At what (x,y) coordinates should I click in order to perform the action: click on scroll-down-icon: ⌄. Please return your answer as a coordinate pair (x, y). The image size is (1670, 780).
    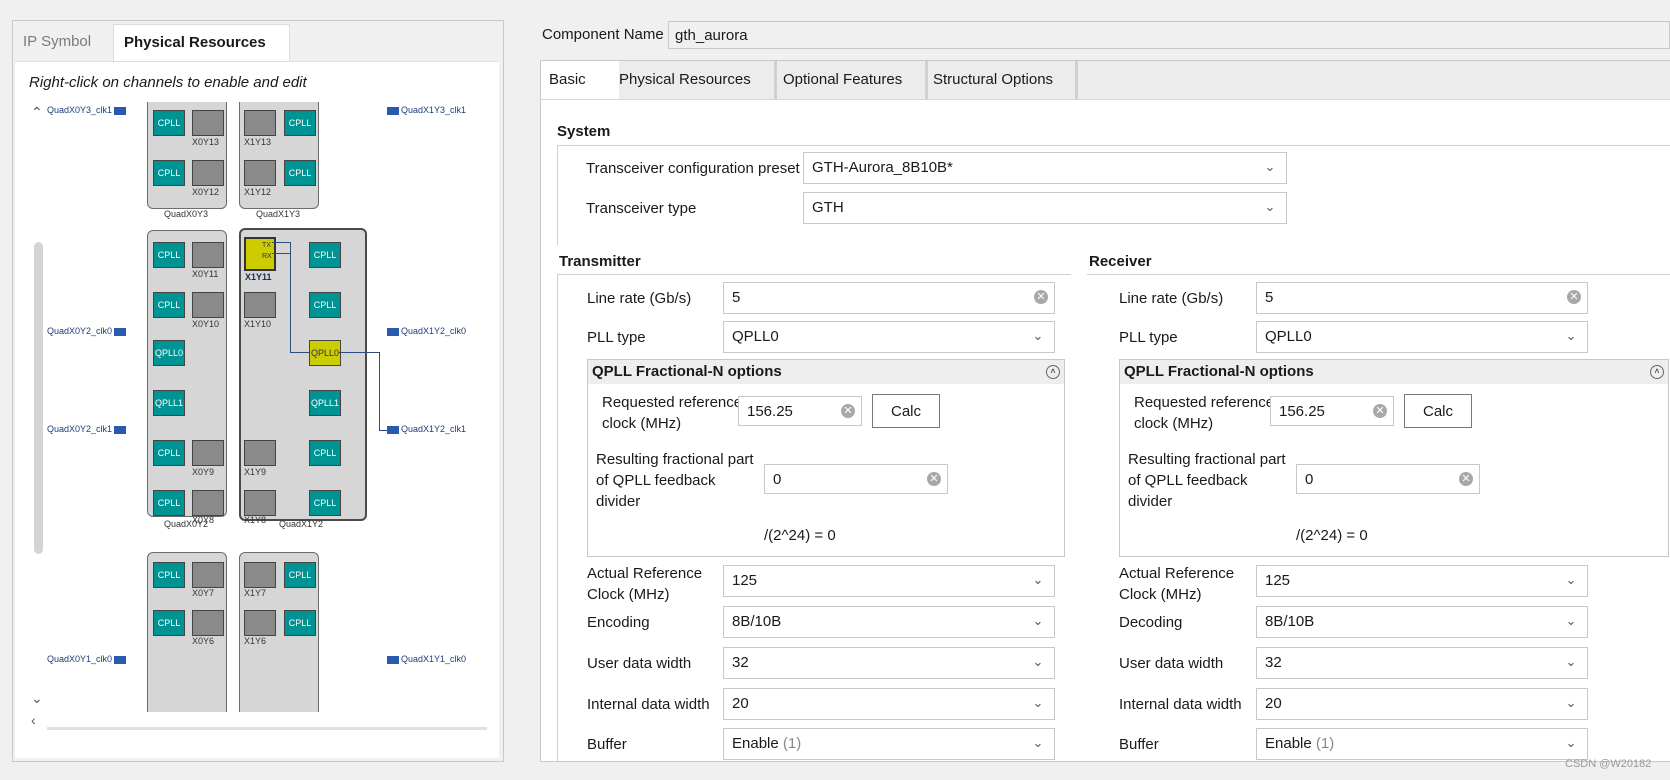
    Looking at the image, I should click on (37, 698).